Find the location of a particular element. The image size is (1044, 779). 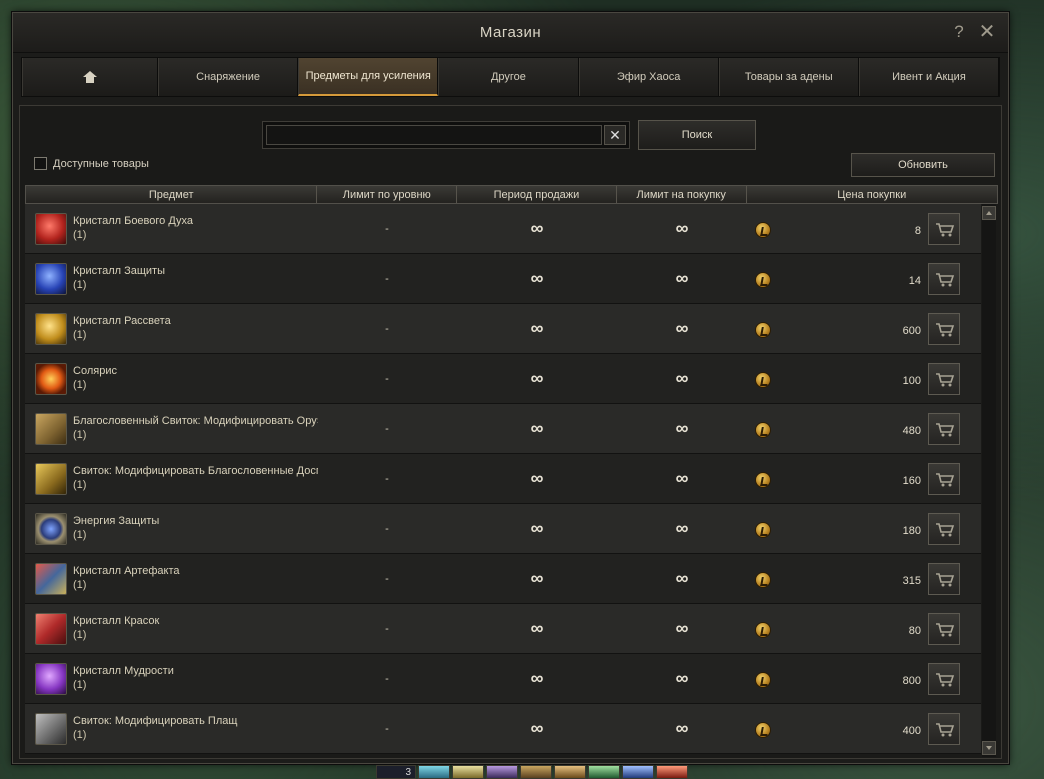

table-row: Кристалл Защиты (1) - ∞ ∞ 14 is located at coordinates (503, 279).